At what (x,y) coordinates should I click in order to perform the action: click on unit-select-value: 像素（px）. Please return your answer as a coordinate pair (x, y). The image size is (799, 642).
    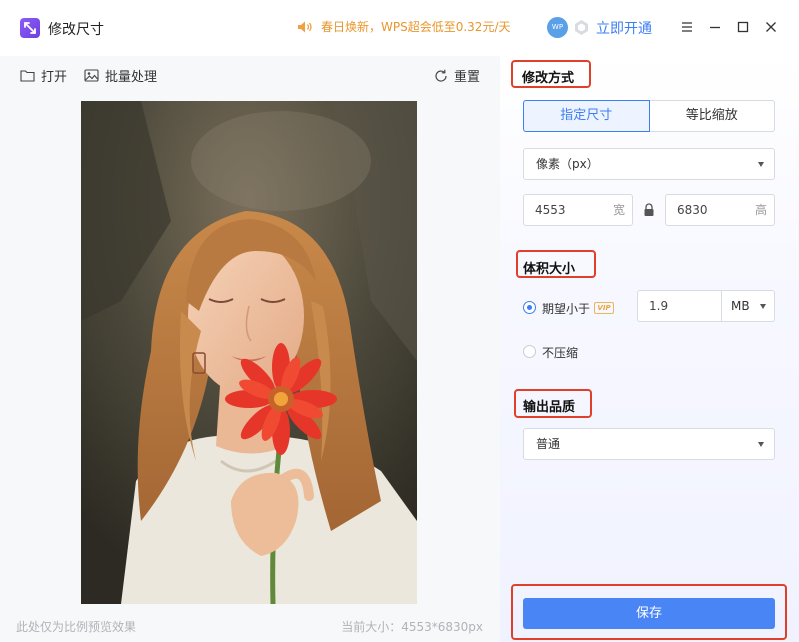
    Looking at the image, I should click on (567, 164).